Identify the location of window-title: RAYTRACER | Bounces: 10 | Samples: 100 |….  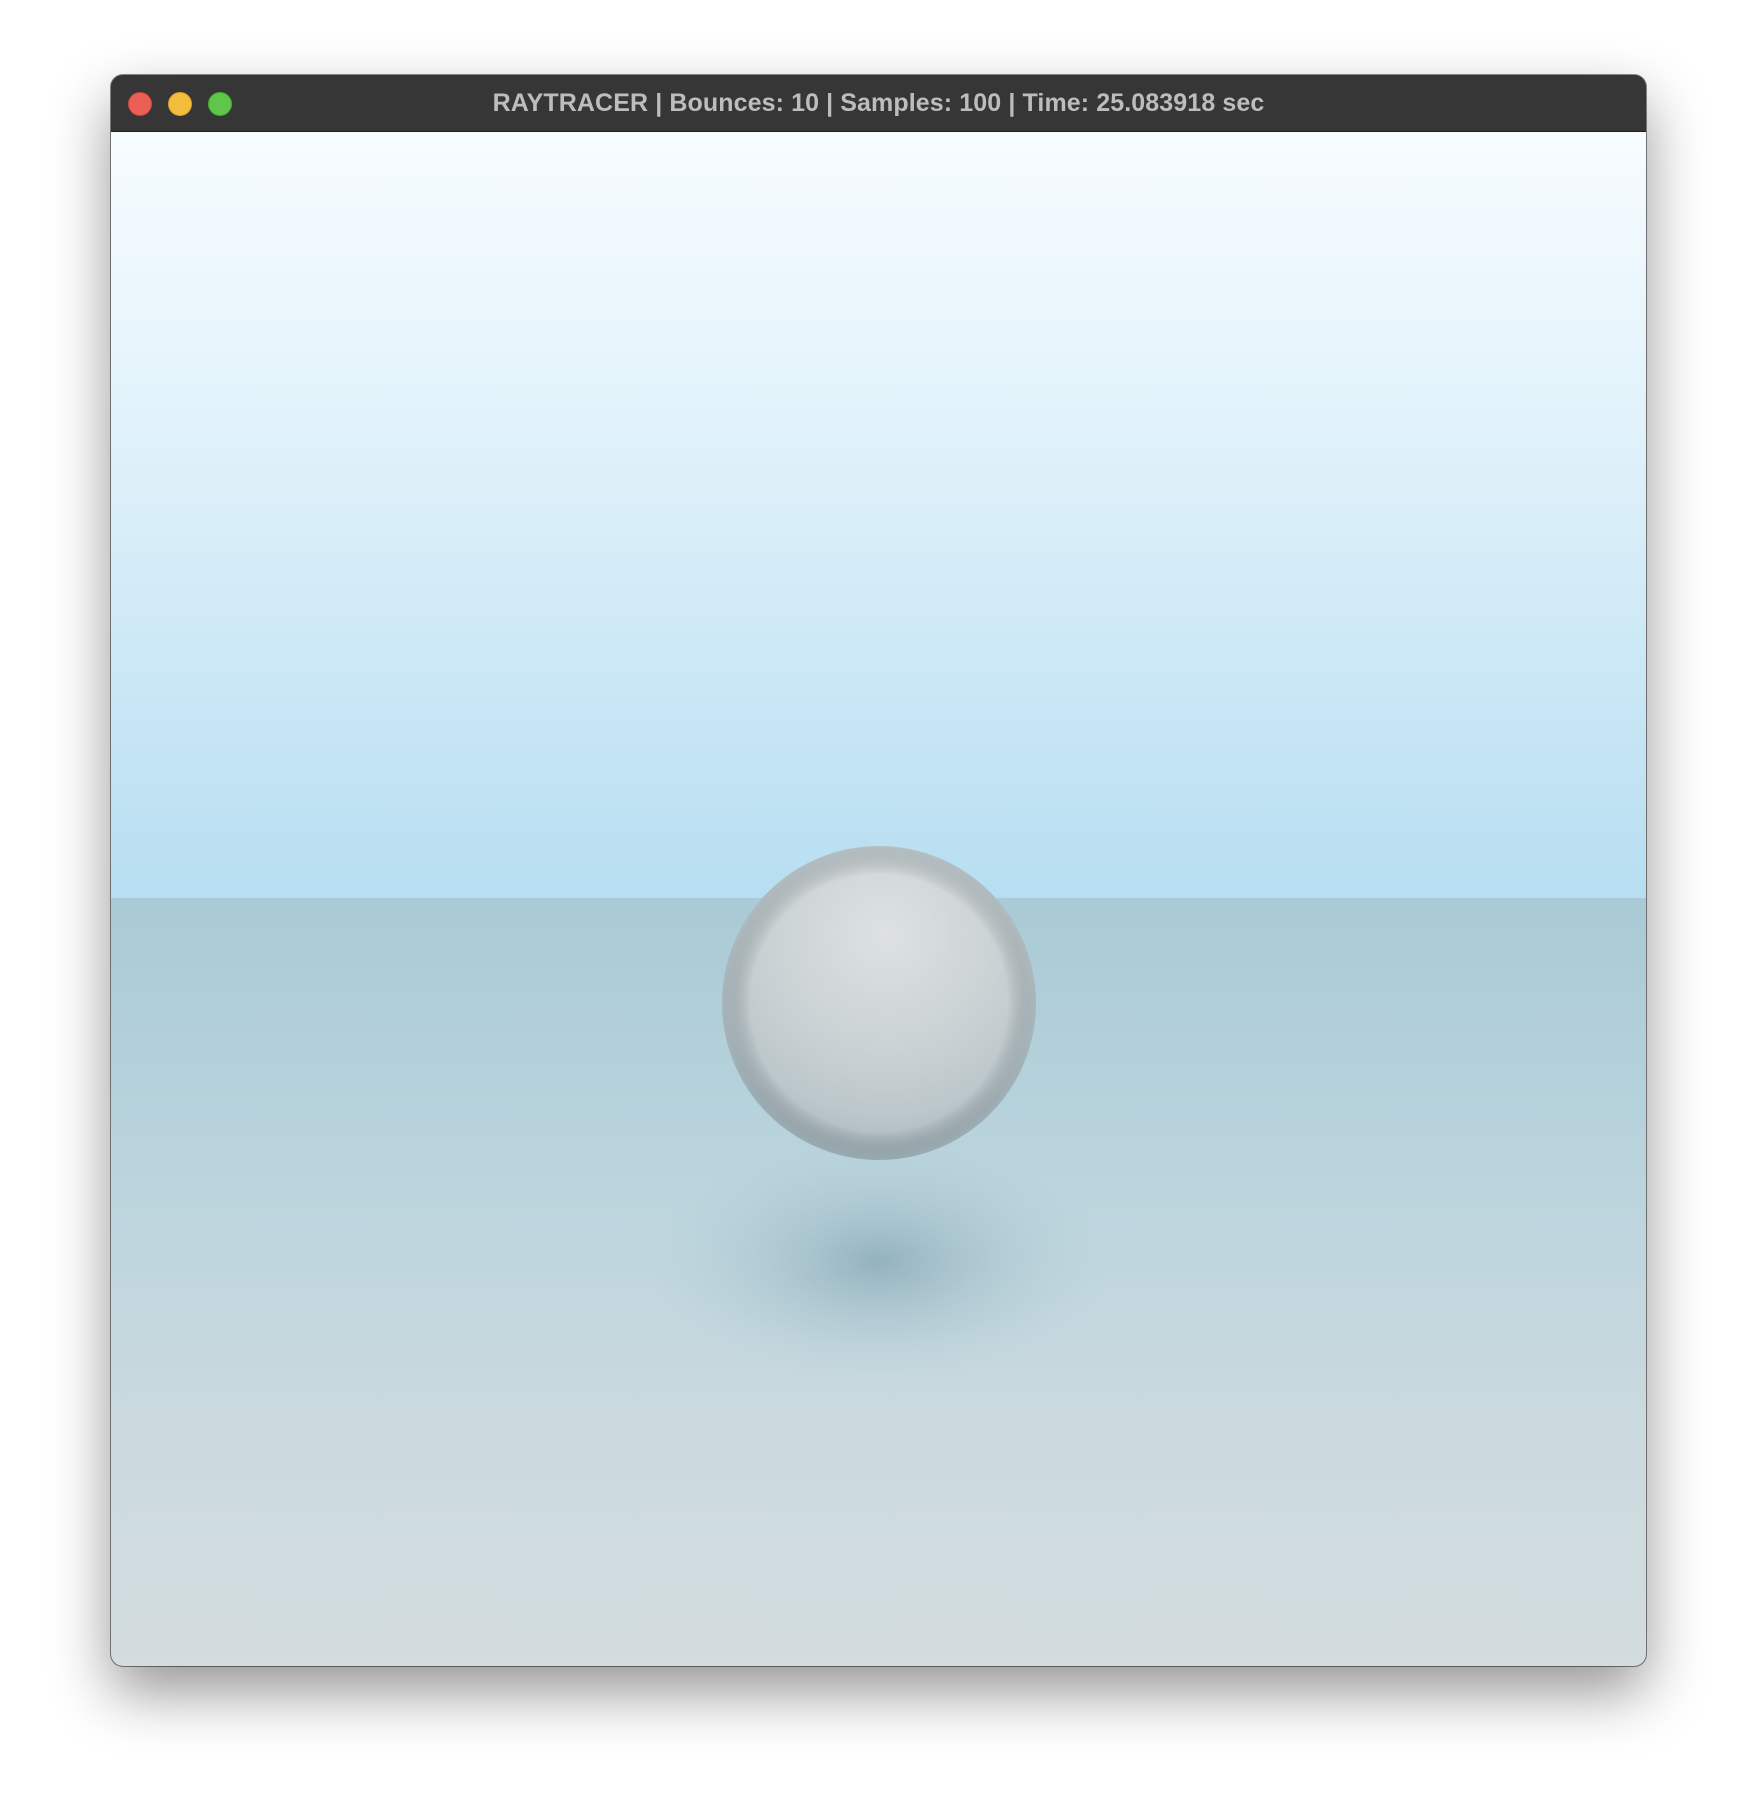
(878, 103).